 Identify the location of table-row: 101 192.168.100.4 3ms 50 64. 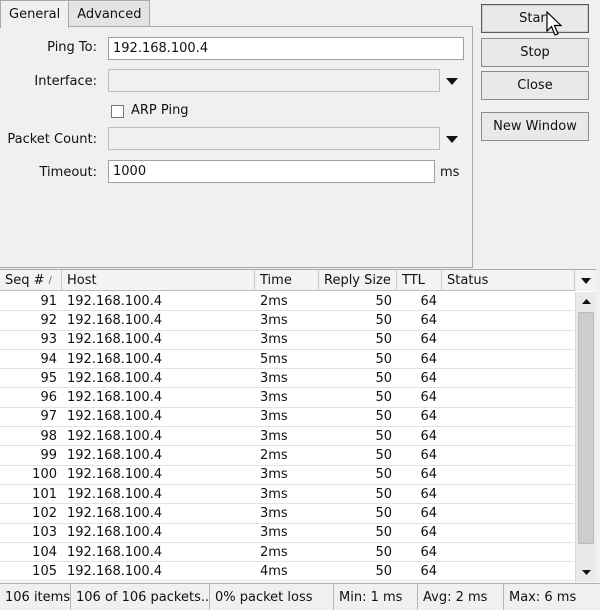
(287, 495).